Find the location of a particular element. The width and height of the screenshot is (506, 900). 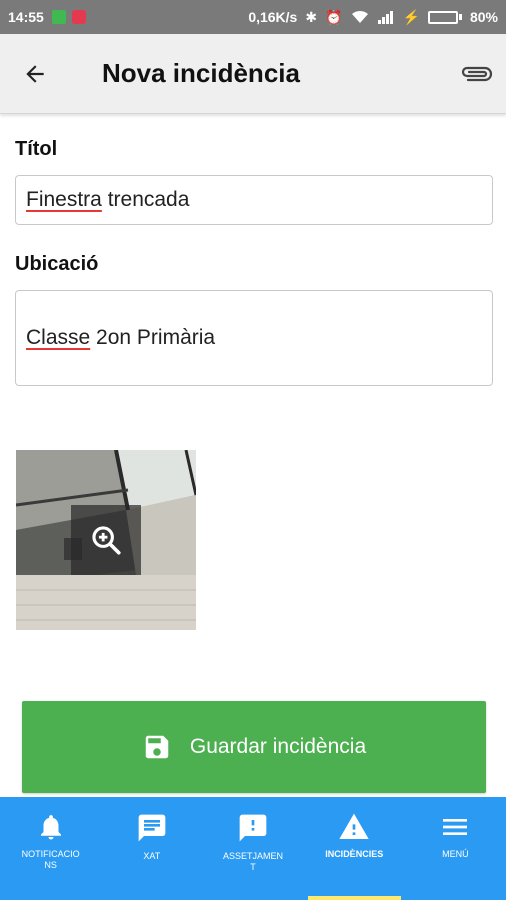

back-button is located at coordinates (35, 74).